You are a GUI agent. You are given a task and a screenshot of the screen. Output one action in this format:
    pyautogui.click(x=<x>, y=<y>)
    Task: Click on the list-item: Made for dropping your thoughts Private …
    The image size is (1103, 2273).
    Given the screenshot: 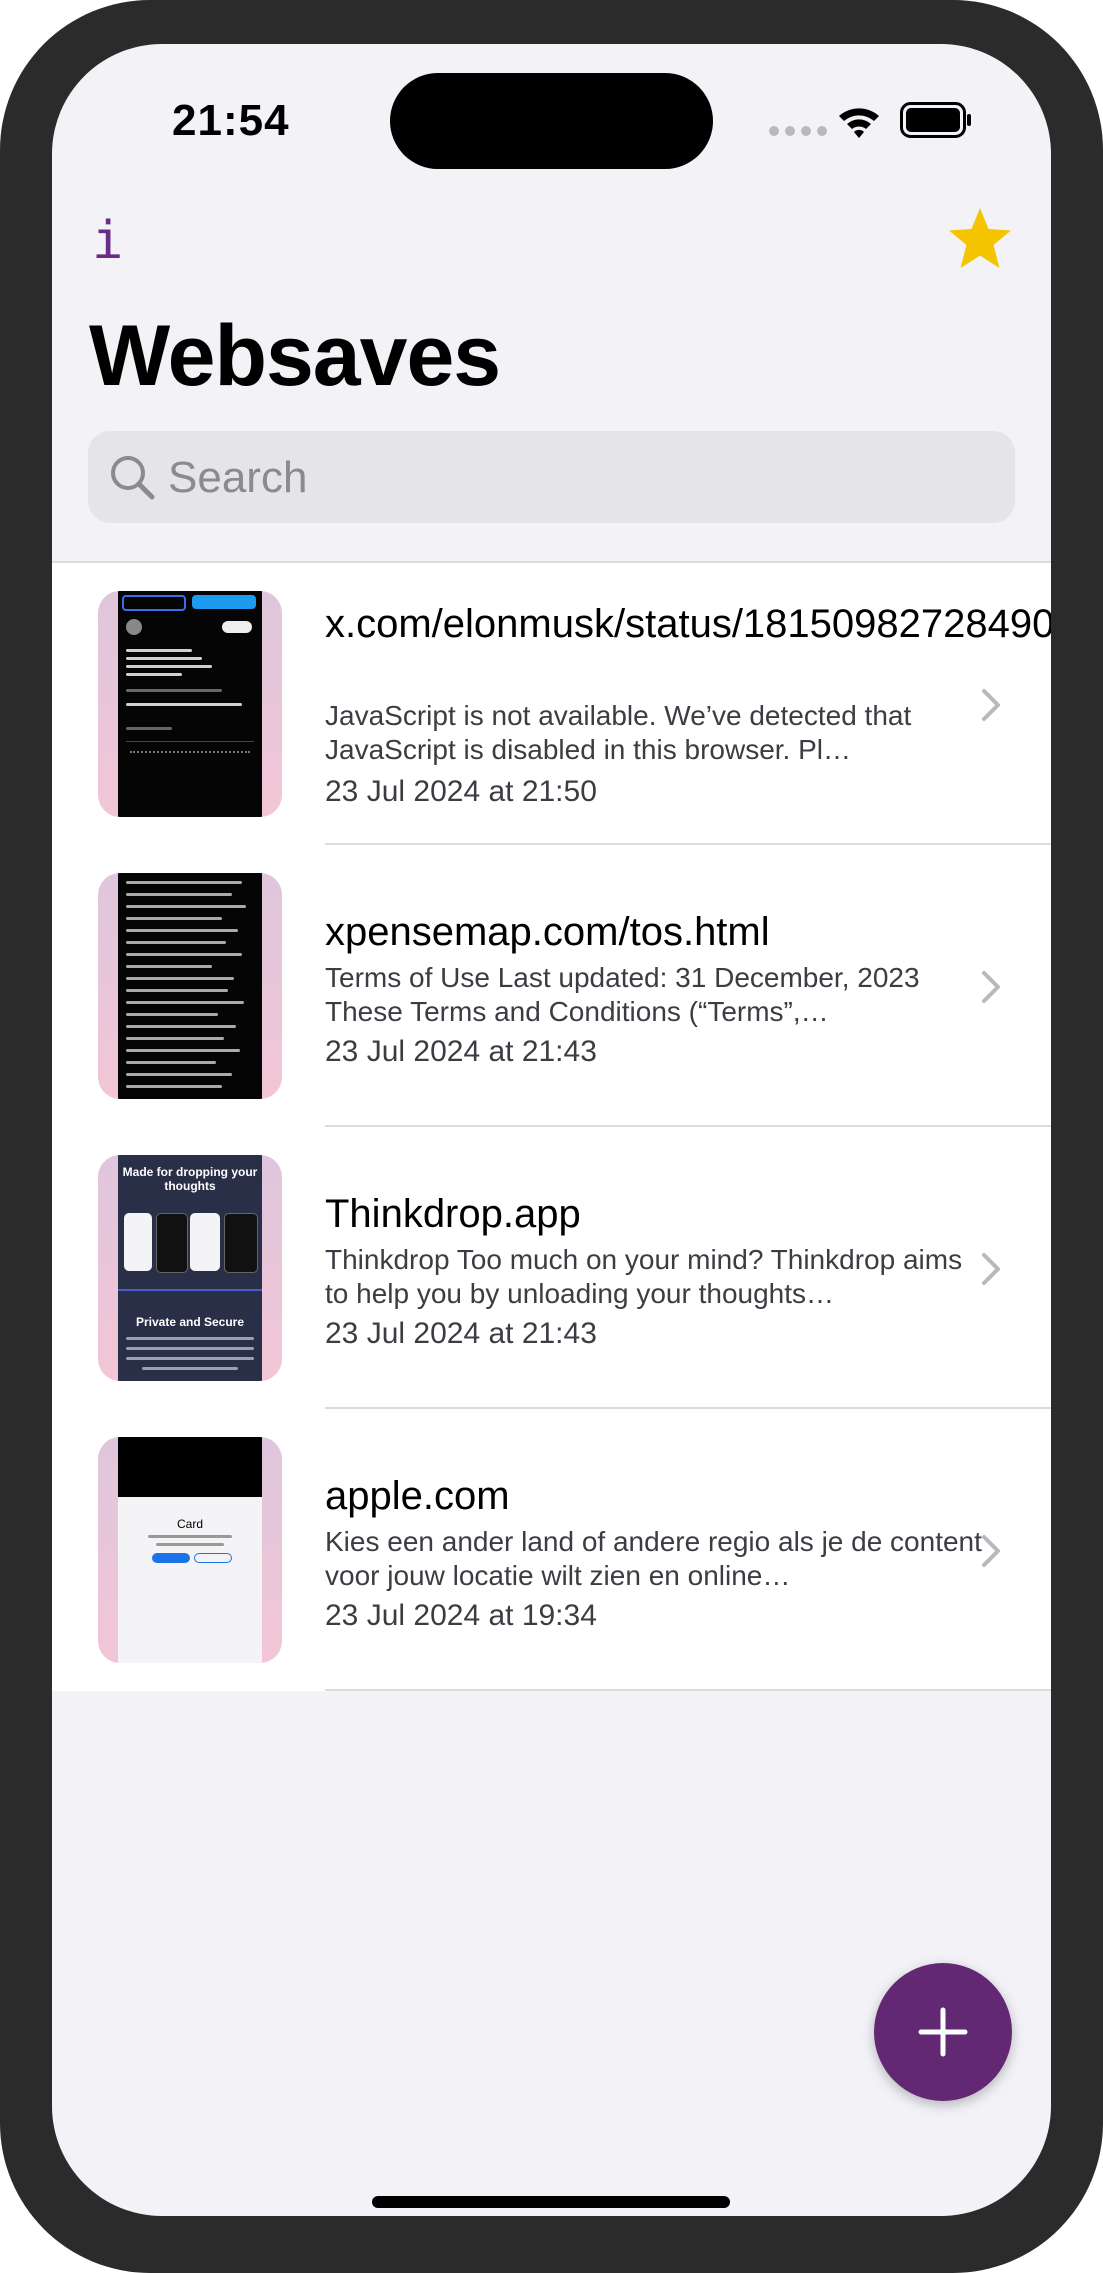 What is the action you would take?
    pyautogui.click(x=551, y=1268)
    